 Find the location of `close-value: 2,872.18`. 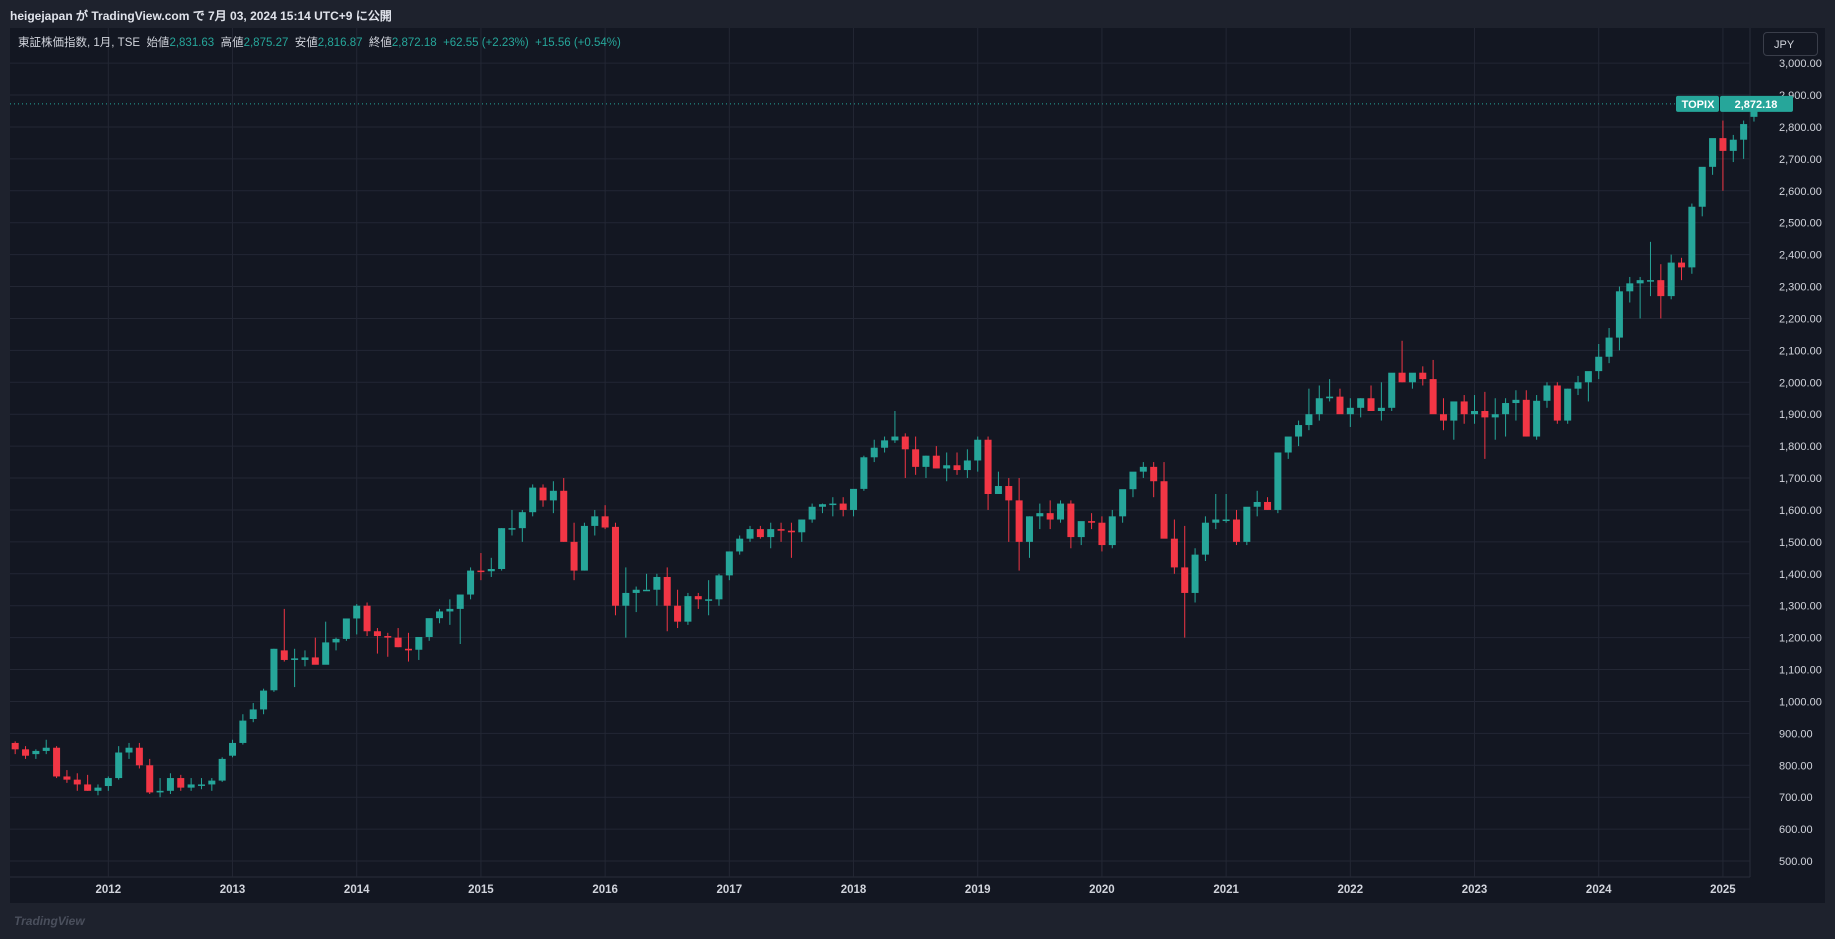

close-value: 2,872.18 is located at coordinates (414, 43).